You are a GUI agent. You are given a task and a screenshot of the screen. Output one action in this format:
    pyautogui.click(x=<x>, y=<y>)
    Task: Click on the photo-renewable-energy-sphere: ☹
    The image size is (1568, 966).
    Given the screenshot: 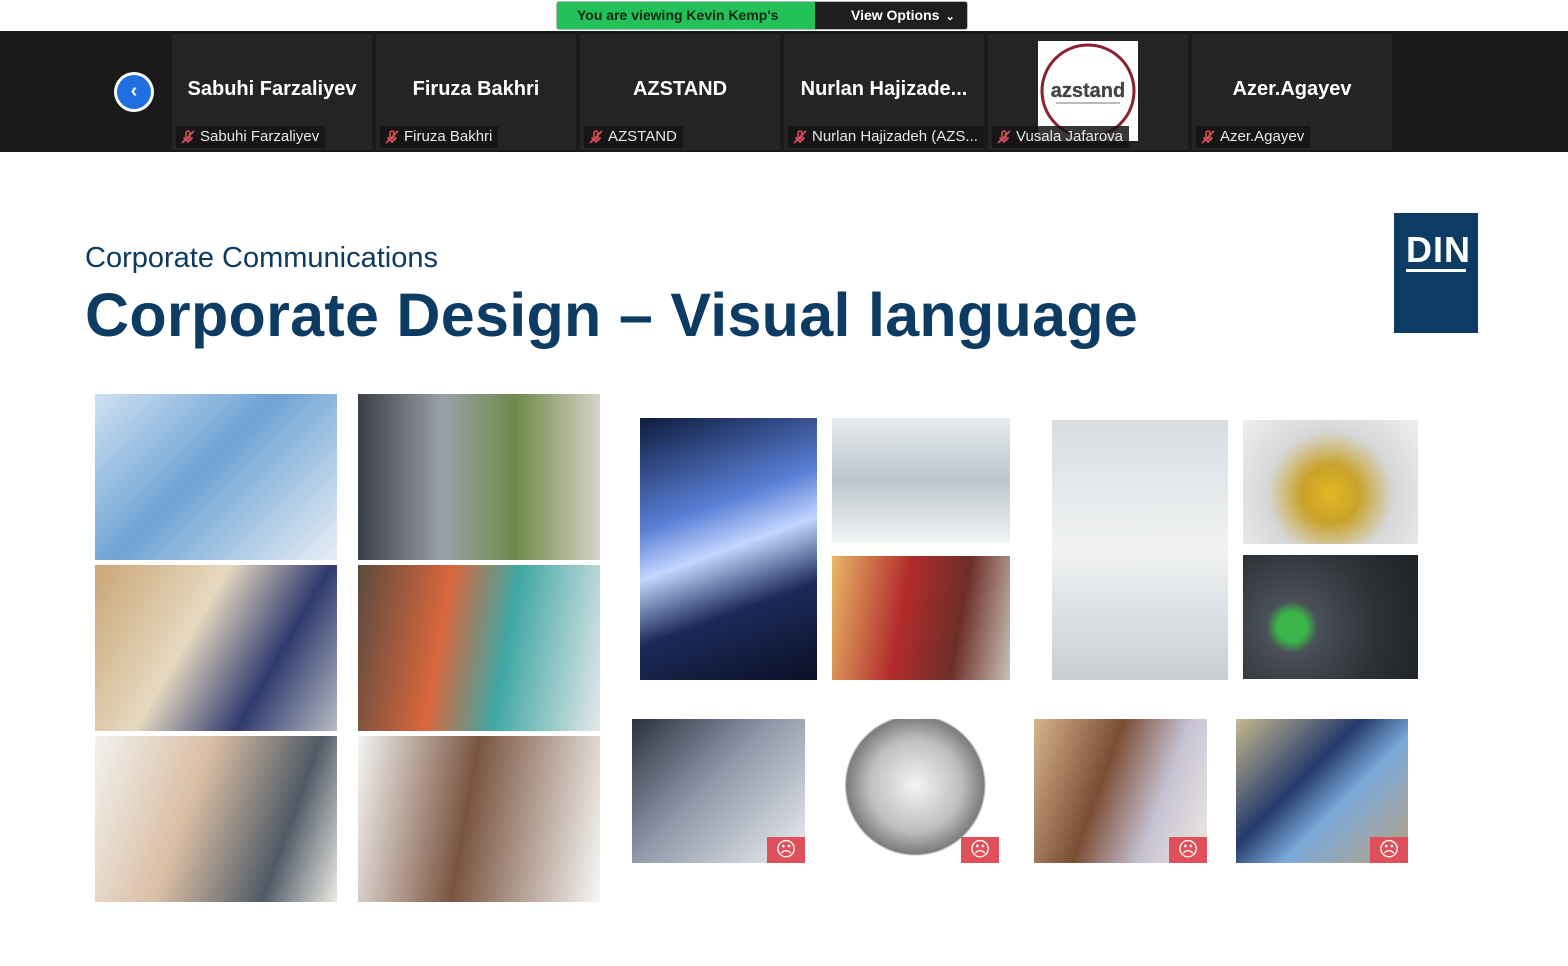 What is the action you would take?
    pyautogui.click(x=918, y=791)
    